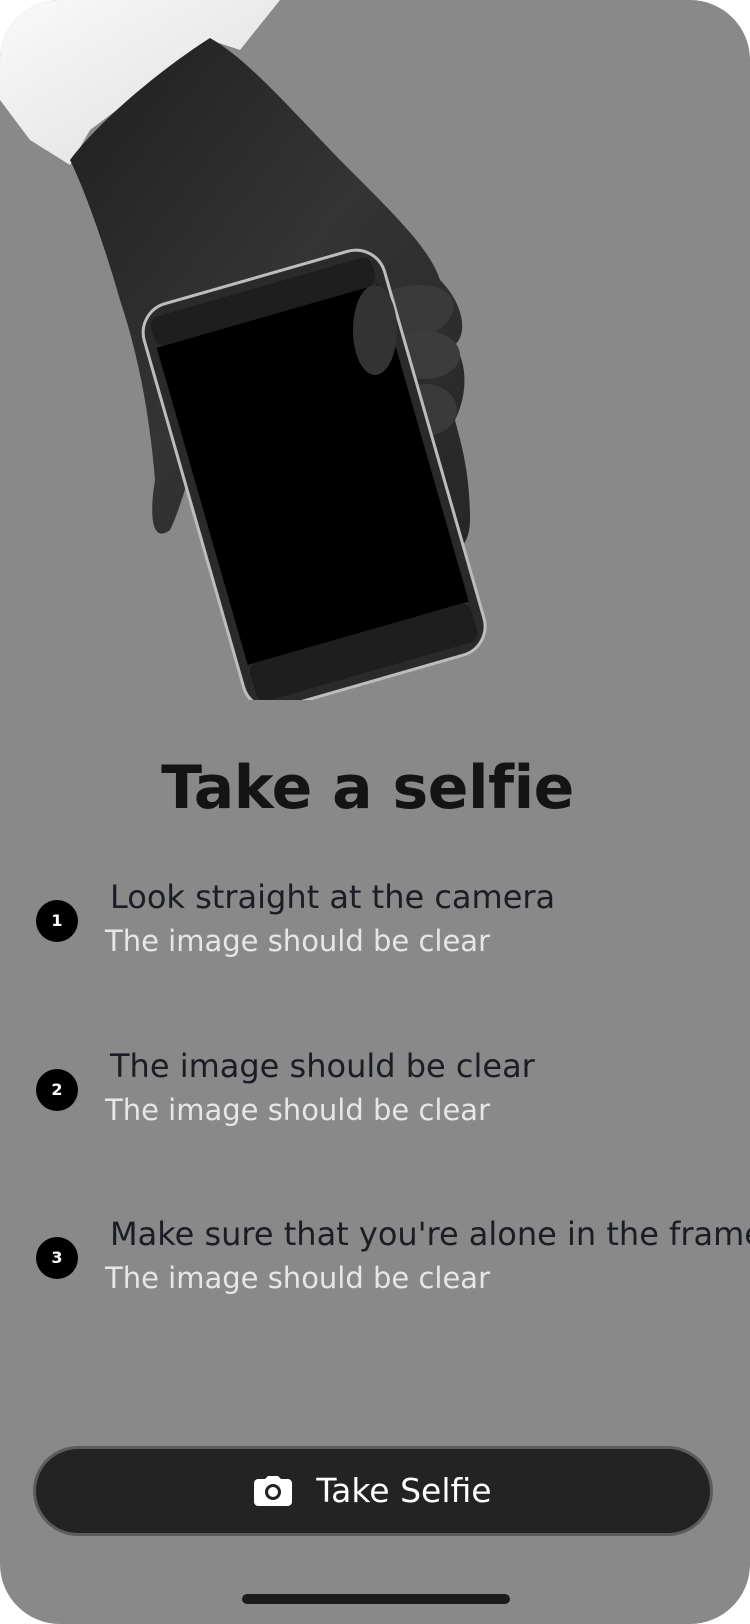 The width and height of the screenshot is (750, 1624). I want to click on step-title: The image should be clear, so click(322, 1066).